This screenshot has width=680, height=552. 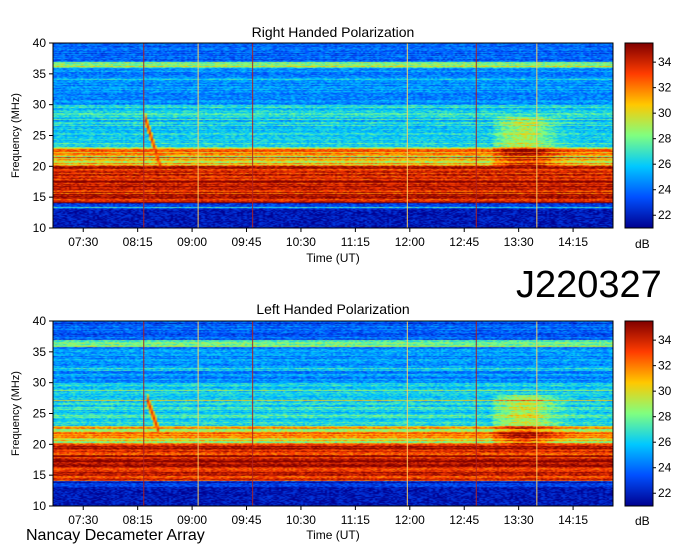 I want to click on chart-title: Right Handed Polarization, so click(x=333, y=32).